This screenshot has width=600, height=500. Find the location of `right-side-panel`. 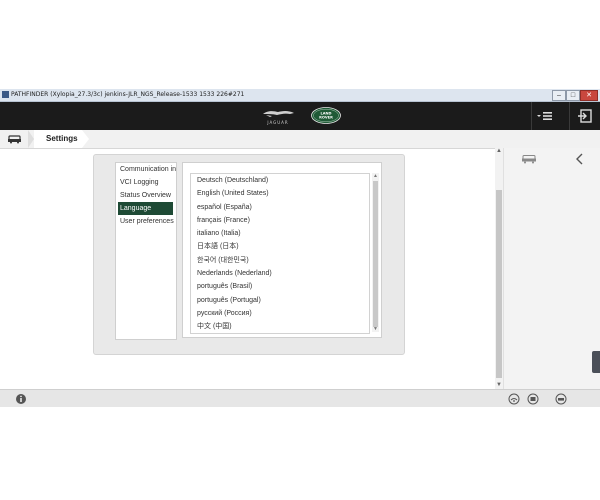

right-side-panel is located at coordinates (551, 268).